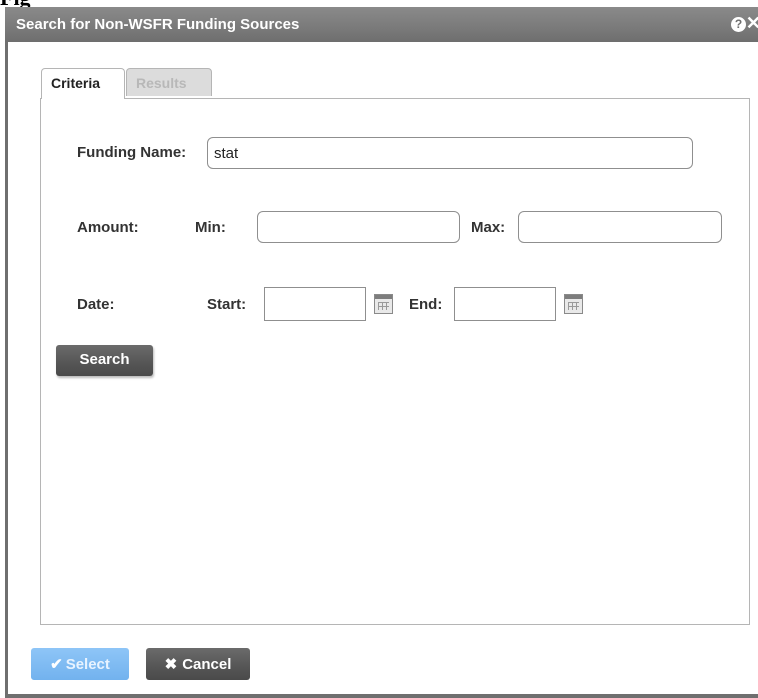  I want to click on tab-criteria: Criteria, so click(83, 83).